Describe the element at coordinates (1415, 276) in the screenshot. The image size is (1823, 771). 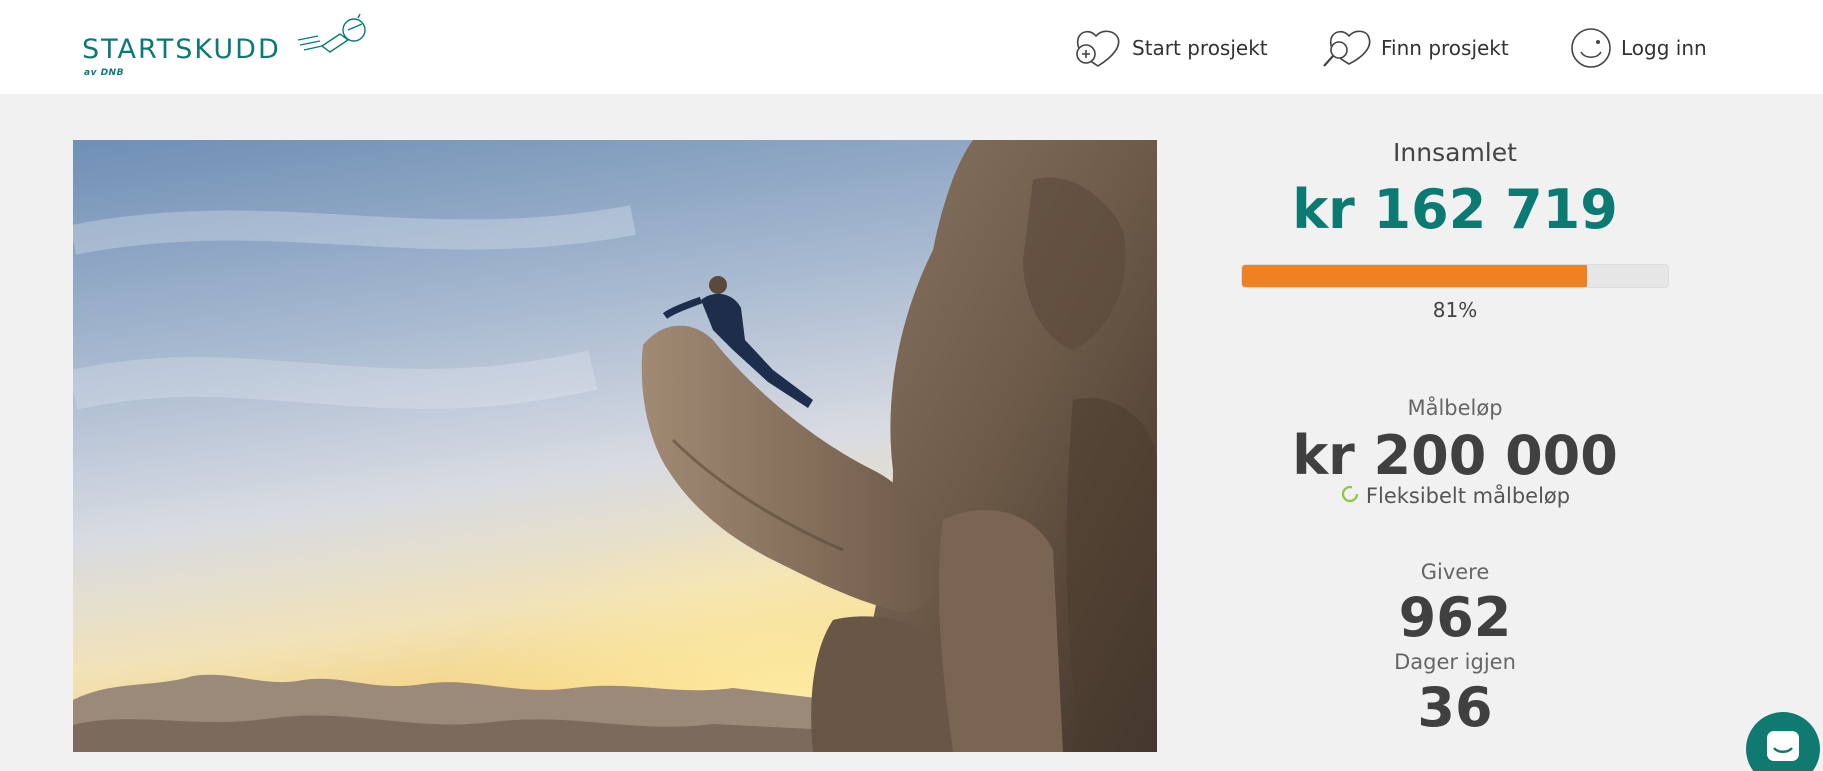
I see `funding-progress-fill` at that location.